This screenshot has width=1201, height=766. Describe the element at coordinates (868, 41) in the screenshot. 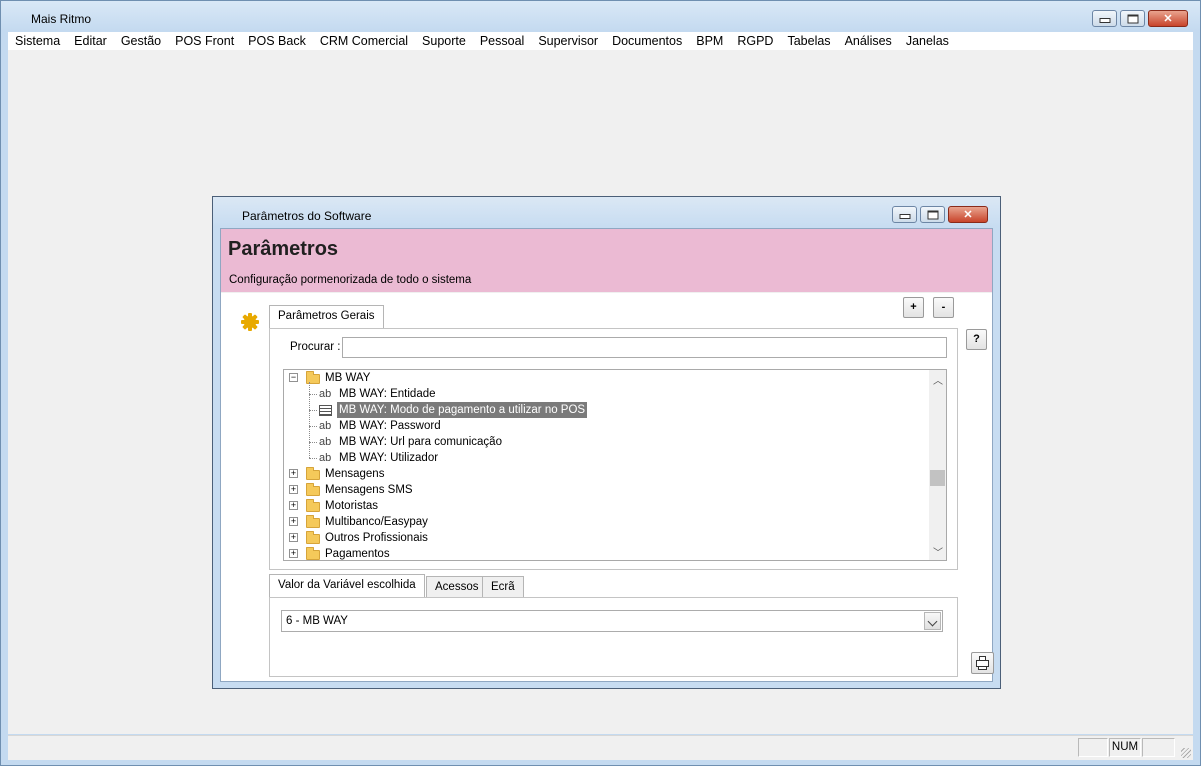

I see `menu-item: Análises` at that location.